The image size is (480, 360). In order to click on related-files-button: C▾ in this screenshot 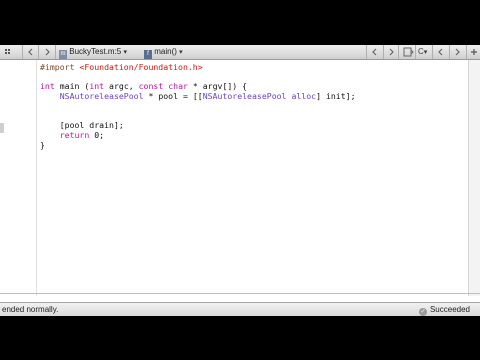, I will do `click(422, 52)`.